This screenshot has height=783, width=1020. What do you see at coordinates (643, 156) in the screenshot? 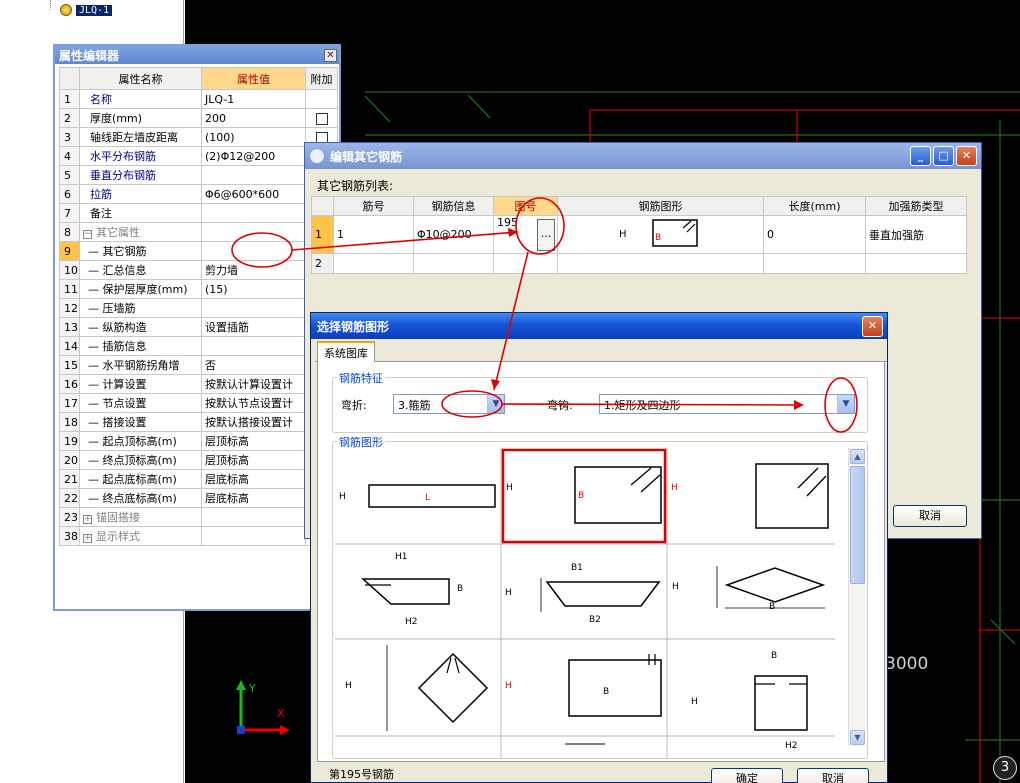
I see `edit-rebar-titlebar: 编辑其它钢筋 _ □ ✕` at bounding box center [643, 156].